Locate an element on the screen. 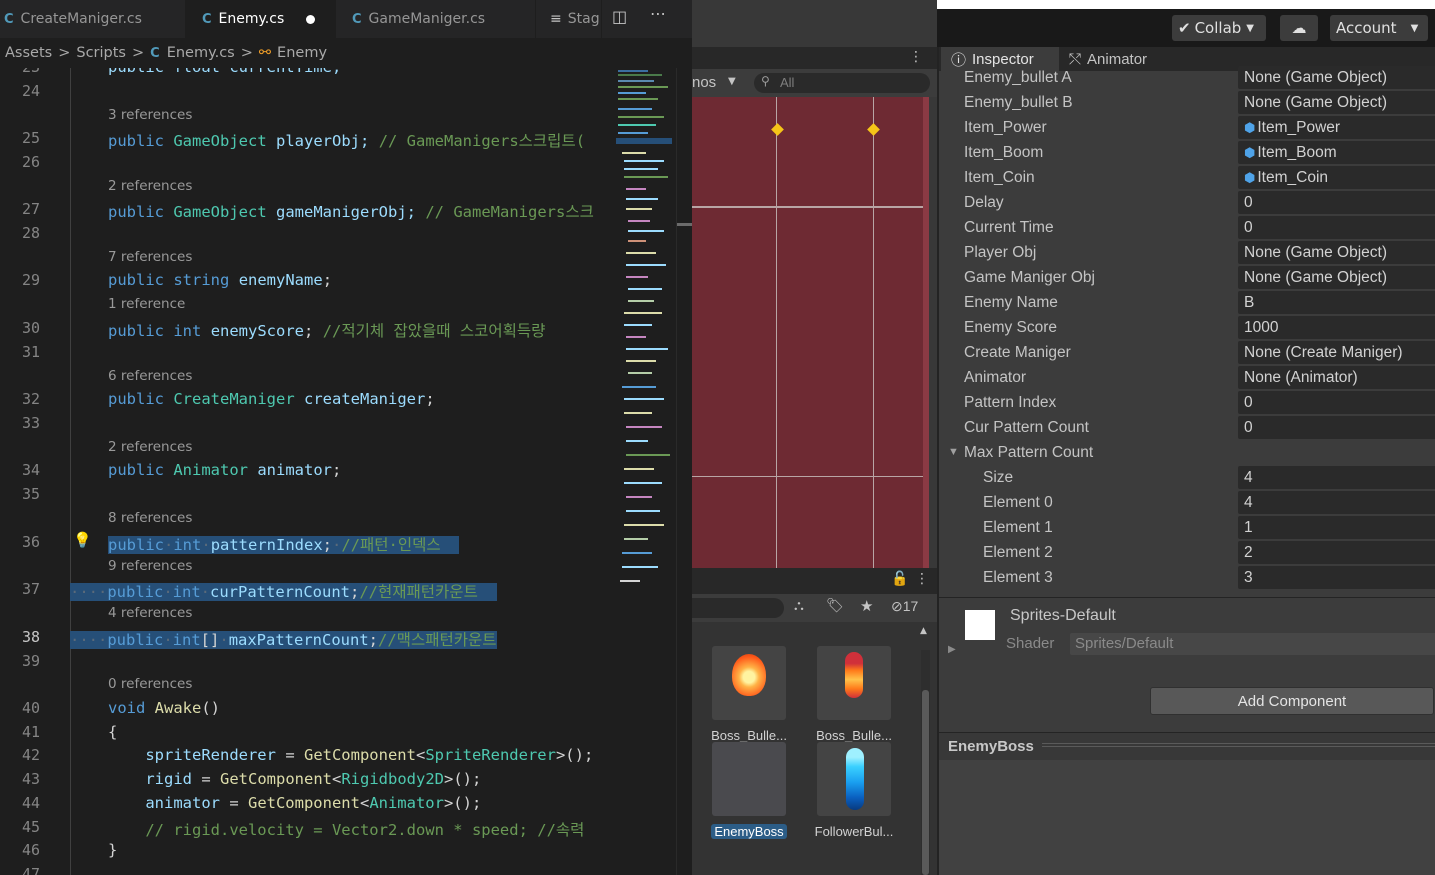 Image resolution: width=1435 pixels, height=875 pixels. property-label: Cur Pattern Count is located at coordinates (1026, 427).